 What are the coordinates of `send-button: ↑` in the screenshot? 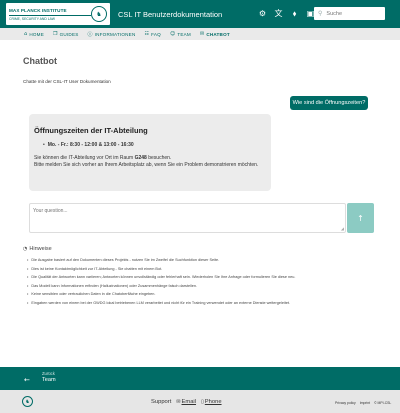 It's located at (360, 218).